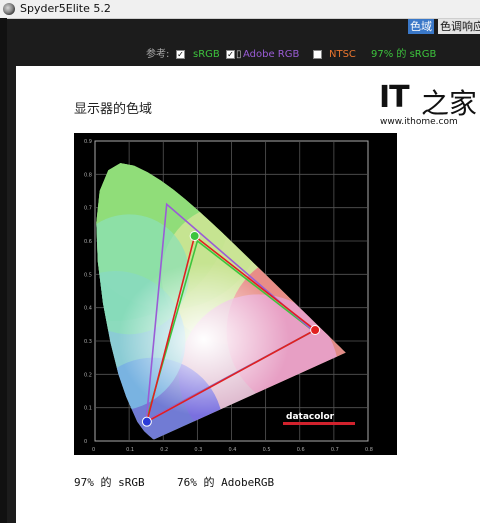 The width and height of the screenshot is (480, 523). Describe the element at coordinates (226, 482) in the screenshot. I see `result-adobe-rgb: 76% 的 AdobeRGB` at that location.